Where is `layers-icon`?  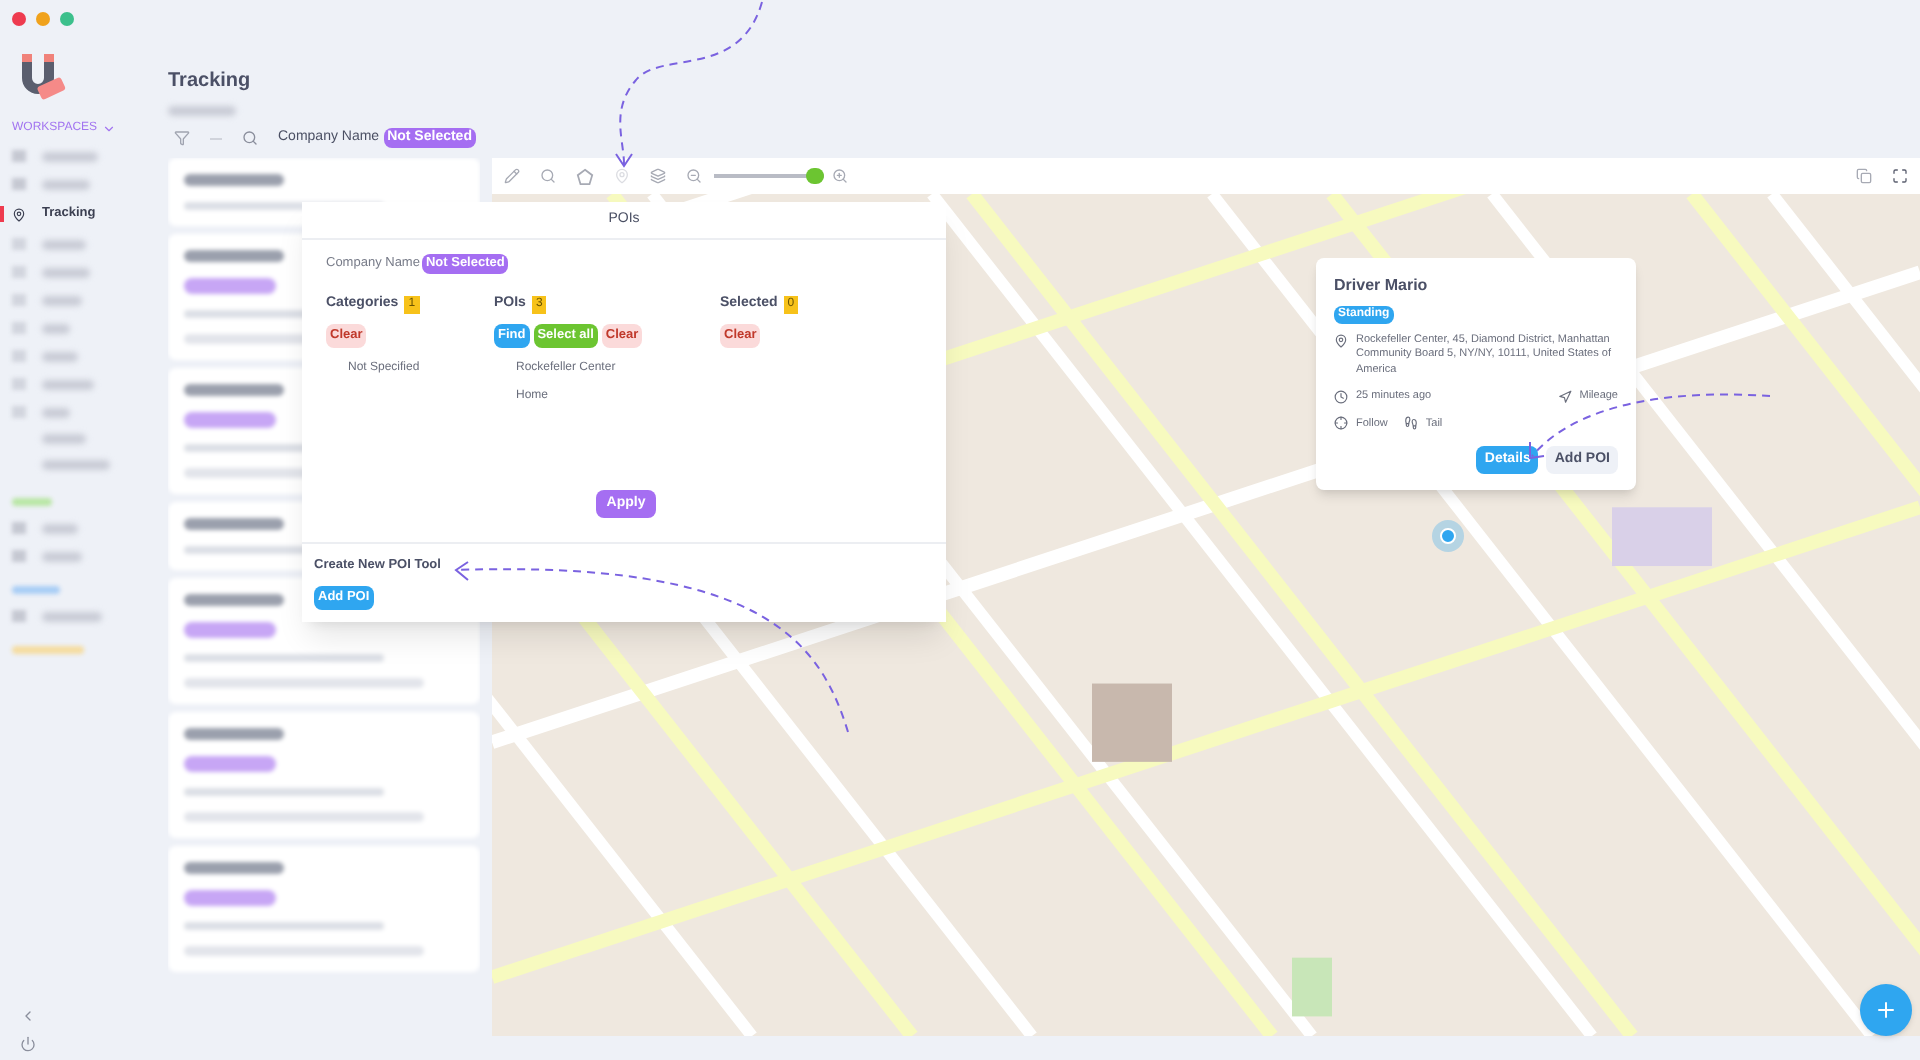
layers-icon is located at coordinates (658, 176).